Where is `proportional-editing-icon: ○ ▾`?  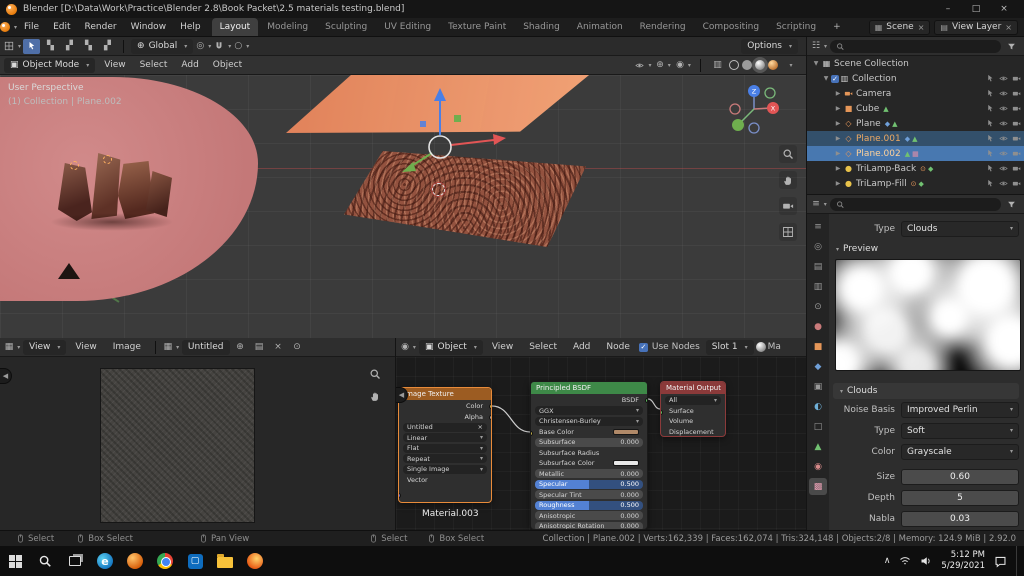
proportional-editing-icon: ○ ▾ is located at coordinates (241, 46).